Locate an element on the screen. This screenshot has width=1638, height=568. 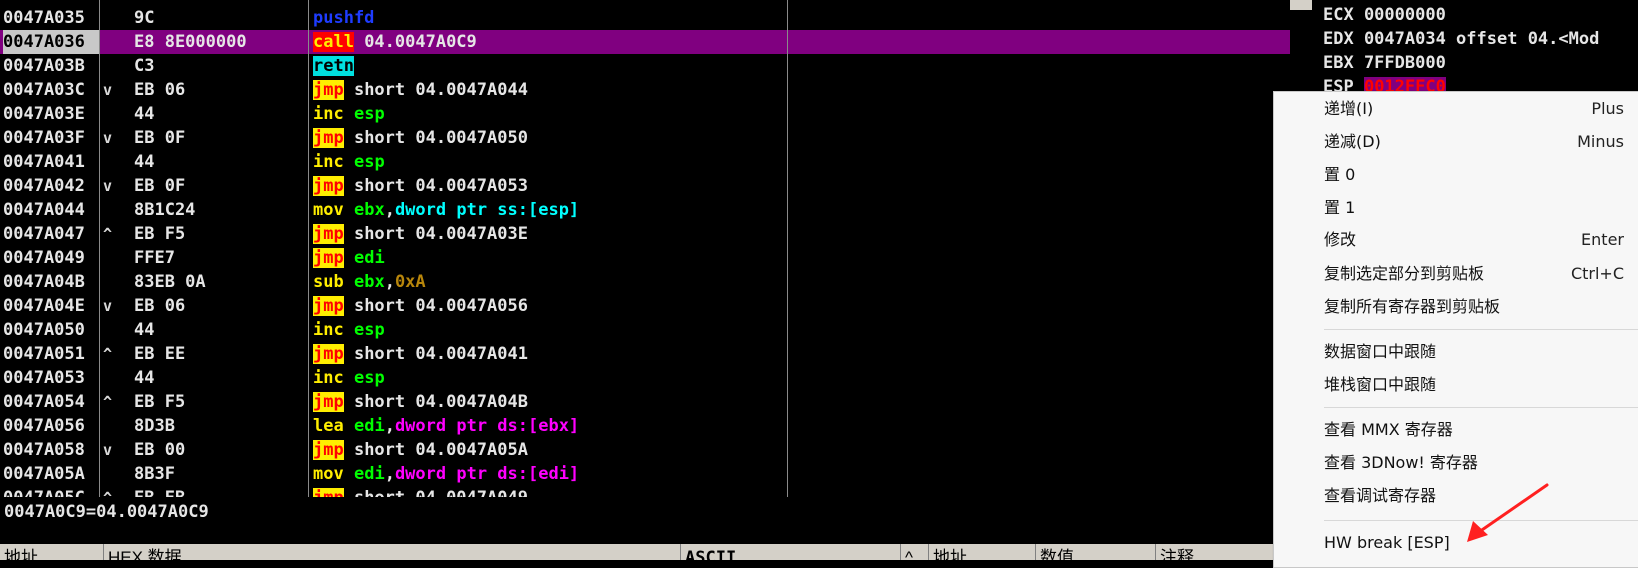
row-hex: EB F5 is located at coordinates (160, 402).